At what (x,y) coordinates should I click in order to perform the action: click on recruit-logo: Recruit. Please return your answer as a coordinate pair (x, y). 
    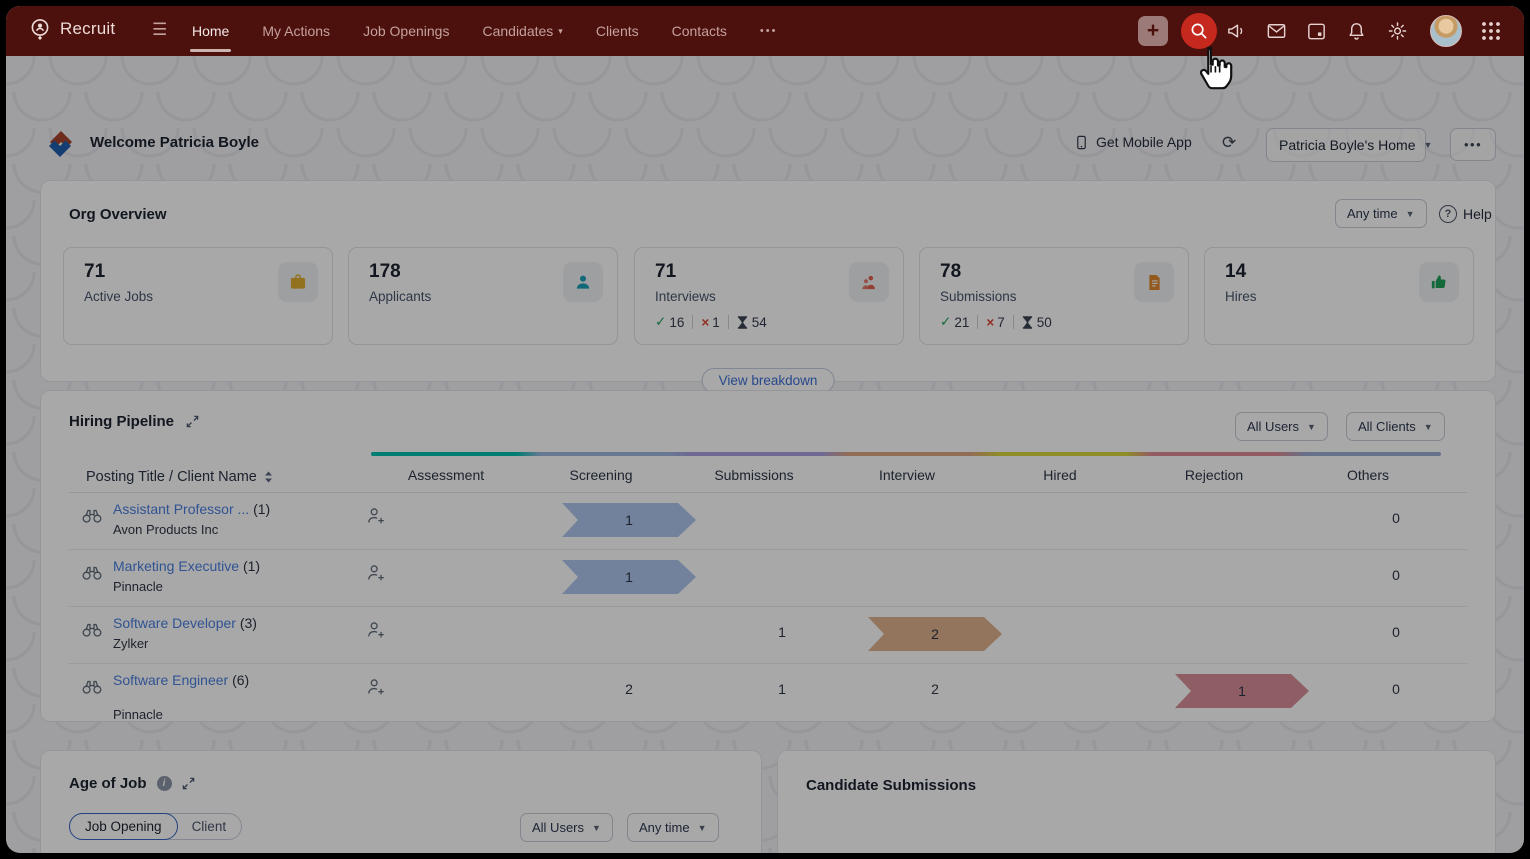
    Looking at the image, I should click on (71, 29).